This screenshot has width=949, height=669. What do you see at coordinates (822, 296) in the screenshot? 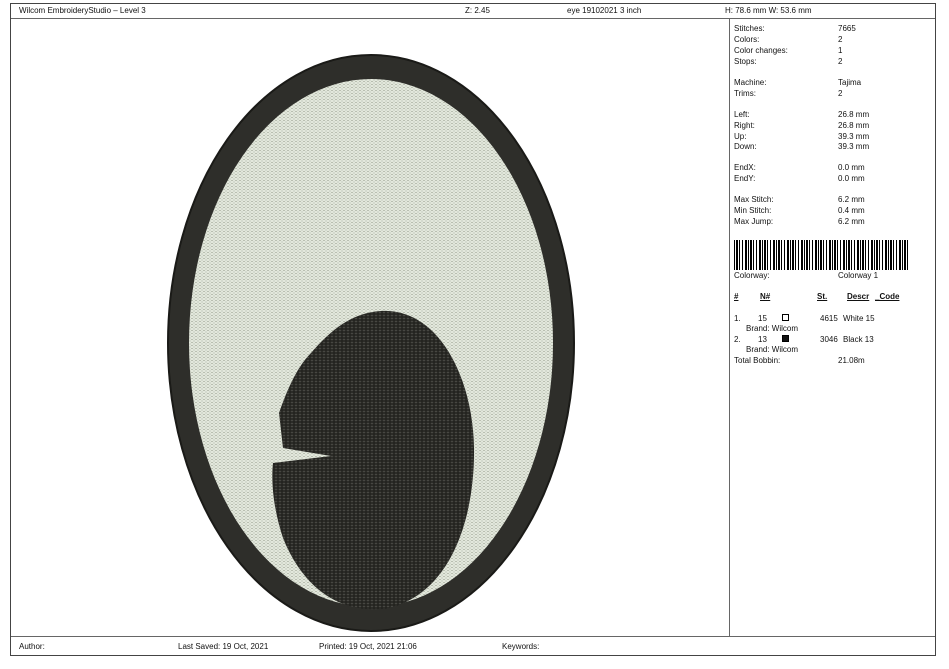
I see `col-header-stitches: St.` at bounding box center [822, 296].